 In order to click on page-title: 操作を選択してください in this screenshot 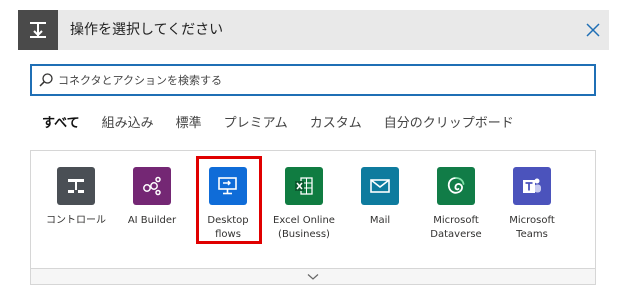, I will do `click(147, 30)`.